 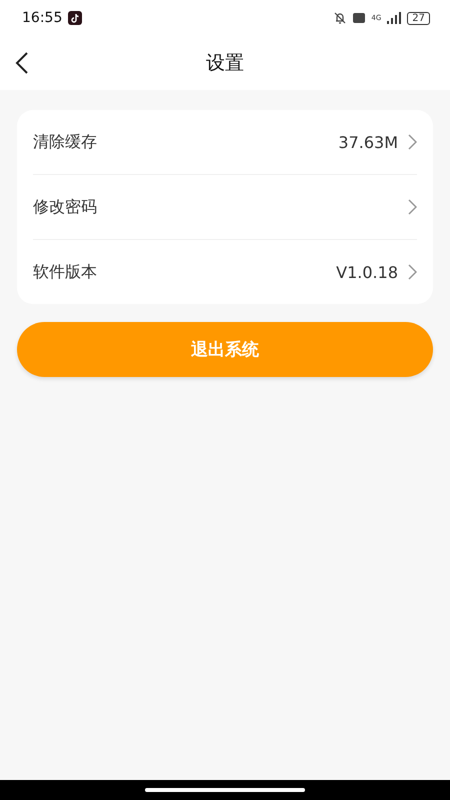 I want to click on hd-icon, so click(x=359, y=18).